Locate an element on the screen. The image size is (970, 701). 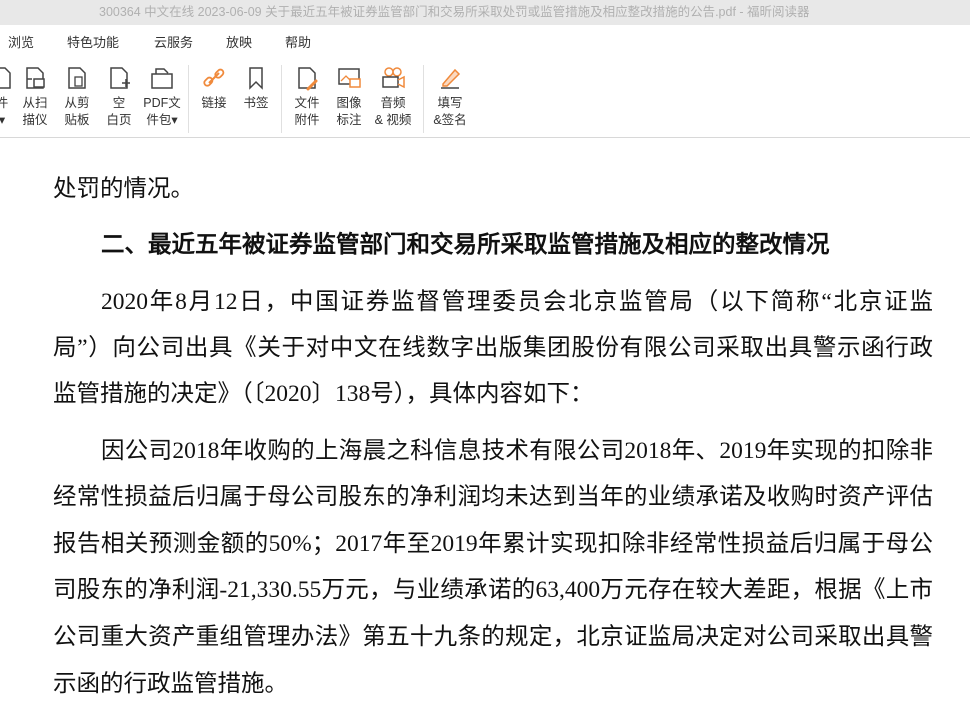
doc-line: 示函的行政监管措施。 is located at coordinates (170, 684).